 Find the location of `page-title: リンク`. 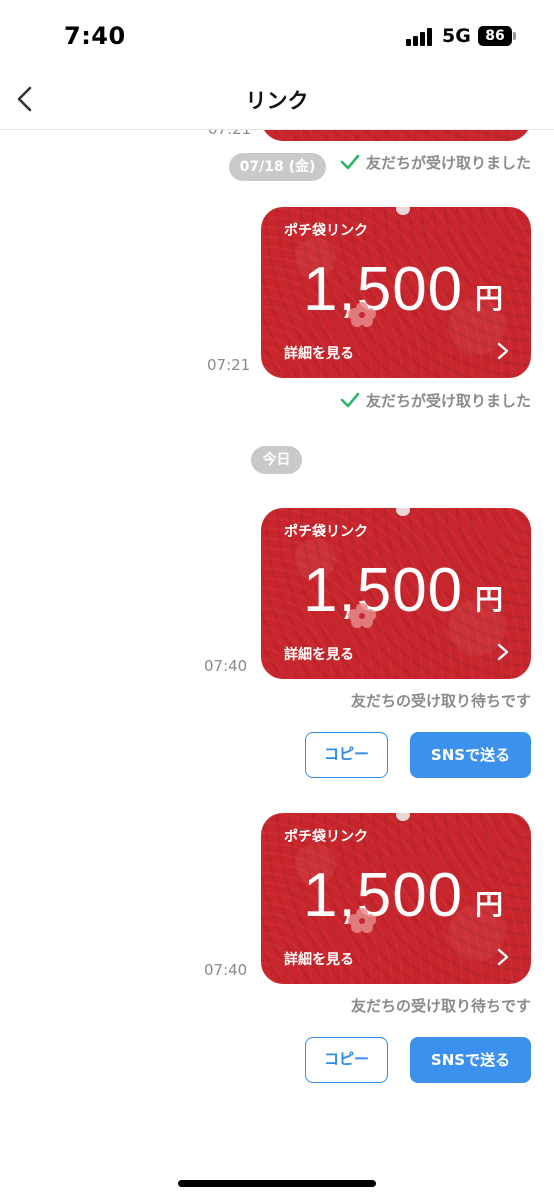

page-title: リンク is located at coordinates (277, 101).